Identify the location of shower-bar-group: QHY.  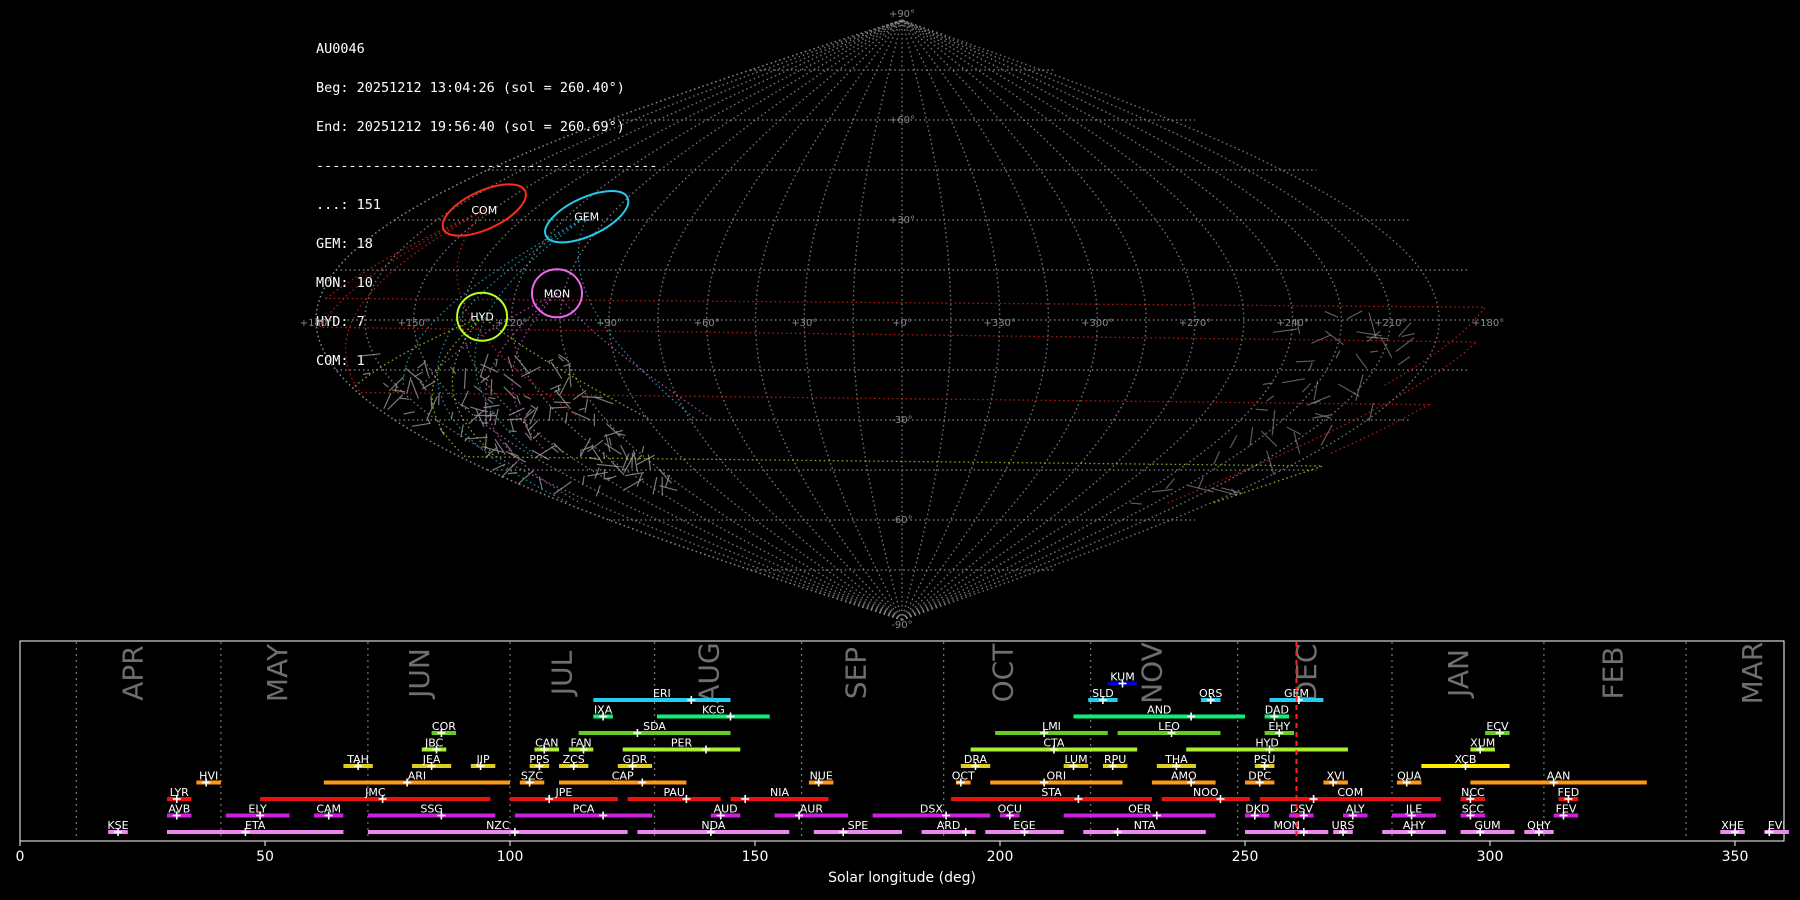
(1539, 827).